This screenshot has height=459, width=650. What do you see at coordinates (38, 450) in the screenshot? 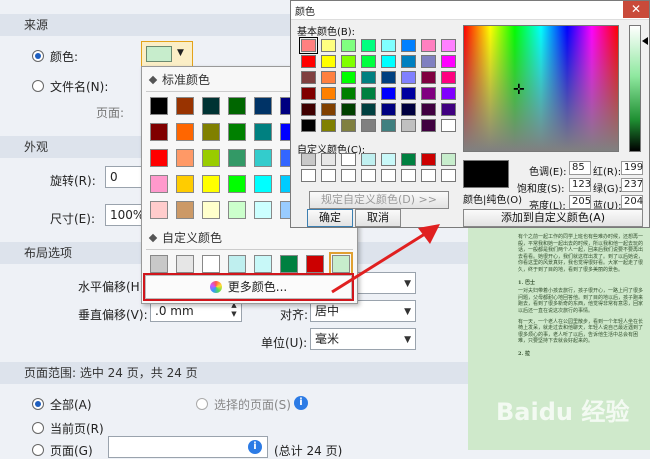
I see `pages-radio` at bounding box center [38, 450].